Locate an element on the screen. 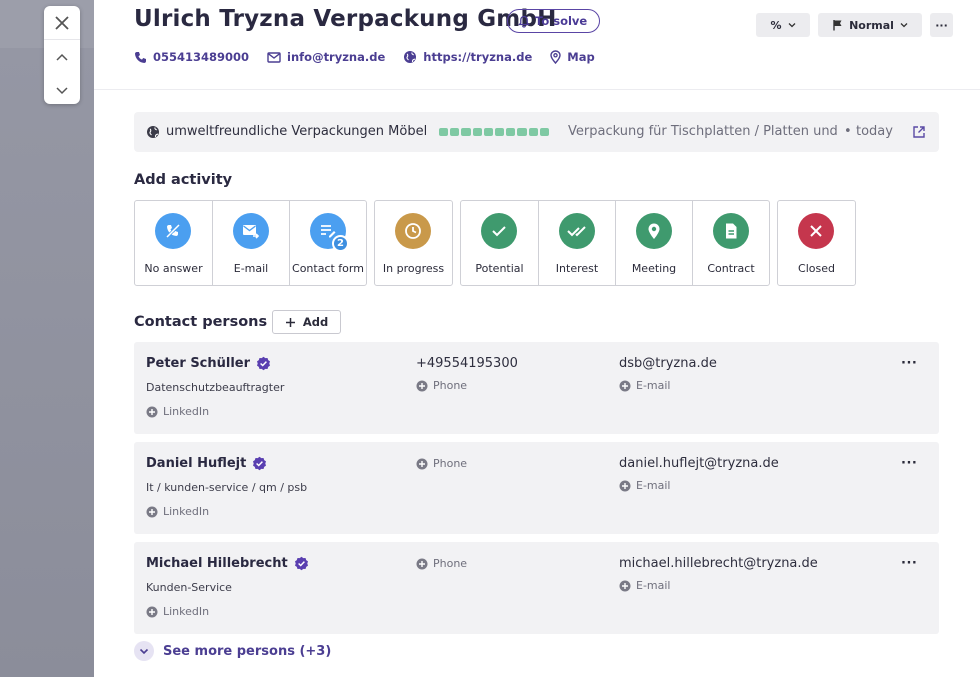 Image resolution: width=980 pixels, height=677 pixels. activity-potential-button: Potential is located at coordinates (499, 243).